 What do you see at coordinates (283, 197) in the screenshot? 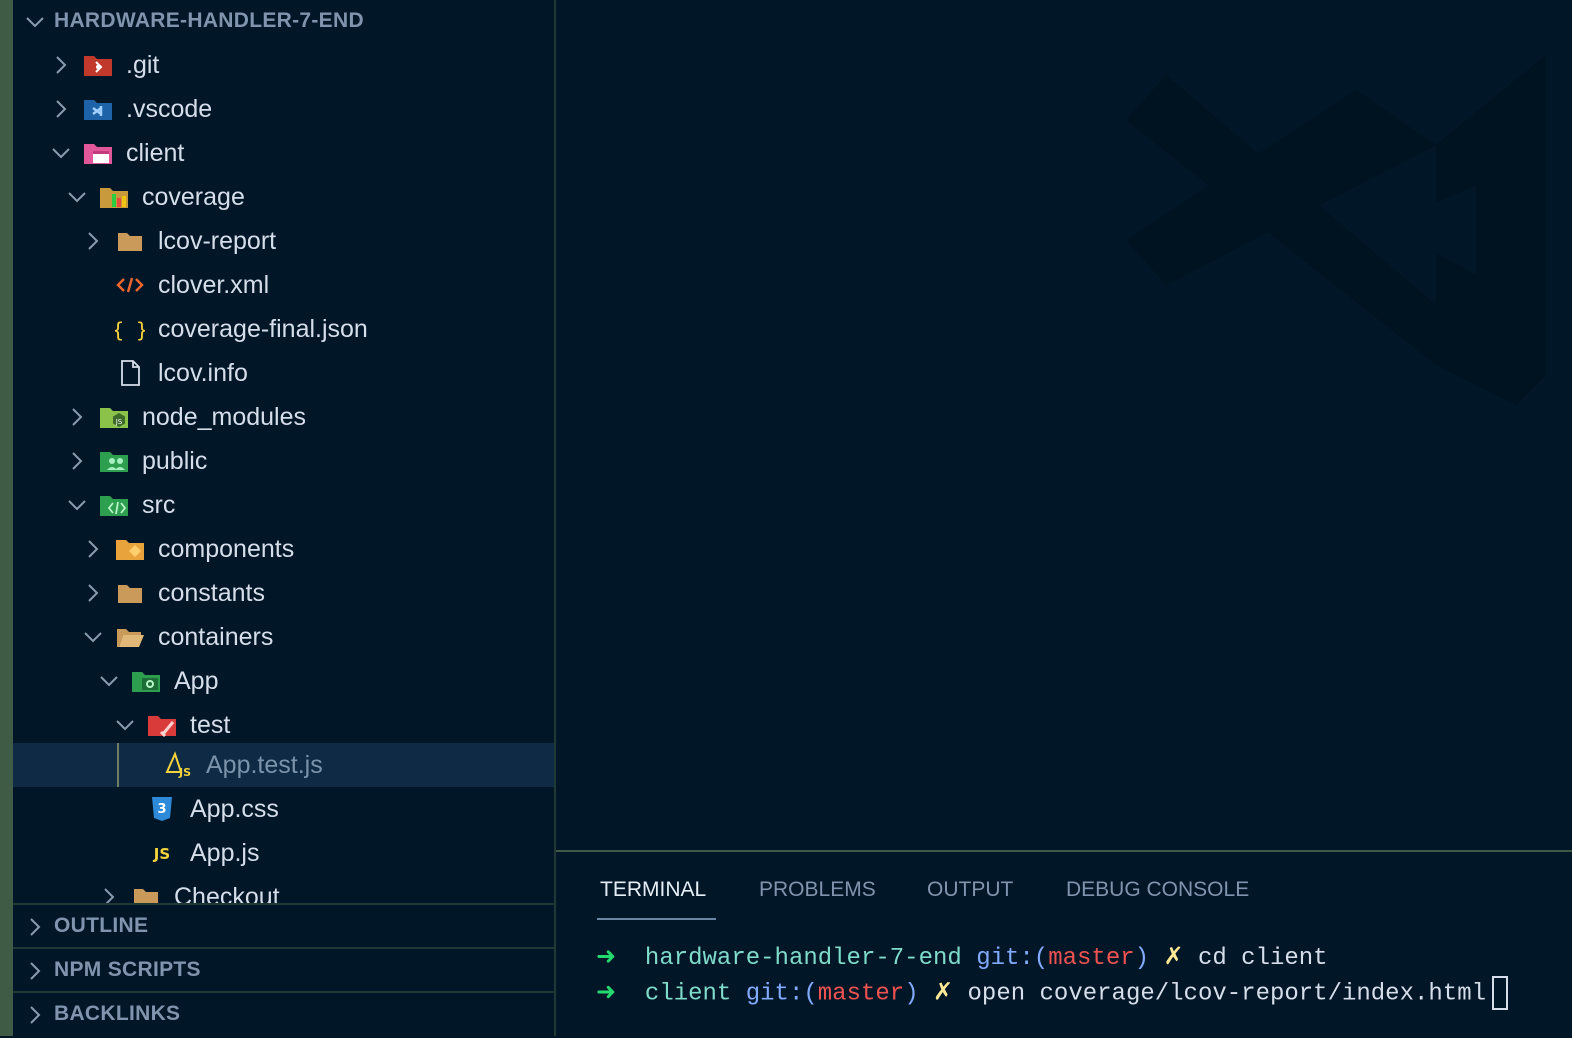
I see `tree-item-coverage: coverage` at bounding box center [283, 197].